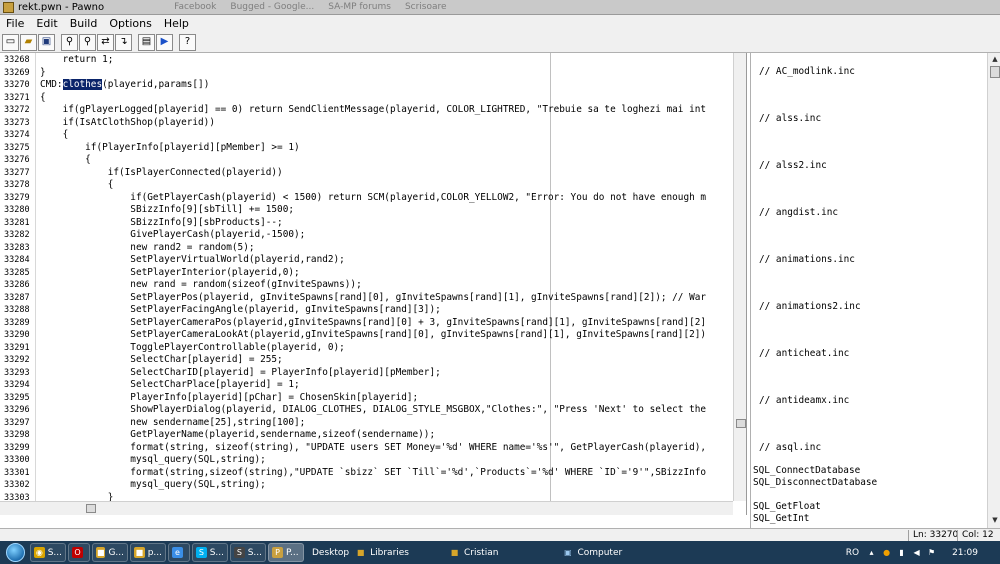  Describe the element at coordinates (901, 552) in the screenshot. I see `network-icon: ▮` at that location.